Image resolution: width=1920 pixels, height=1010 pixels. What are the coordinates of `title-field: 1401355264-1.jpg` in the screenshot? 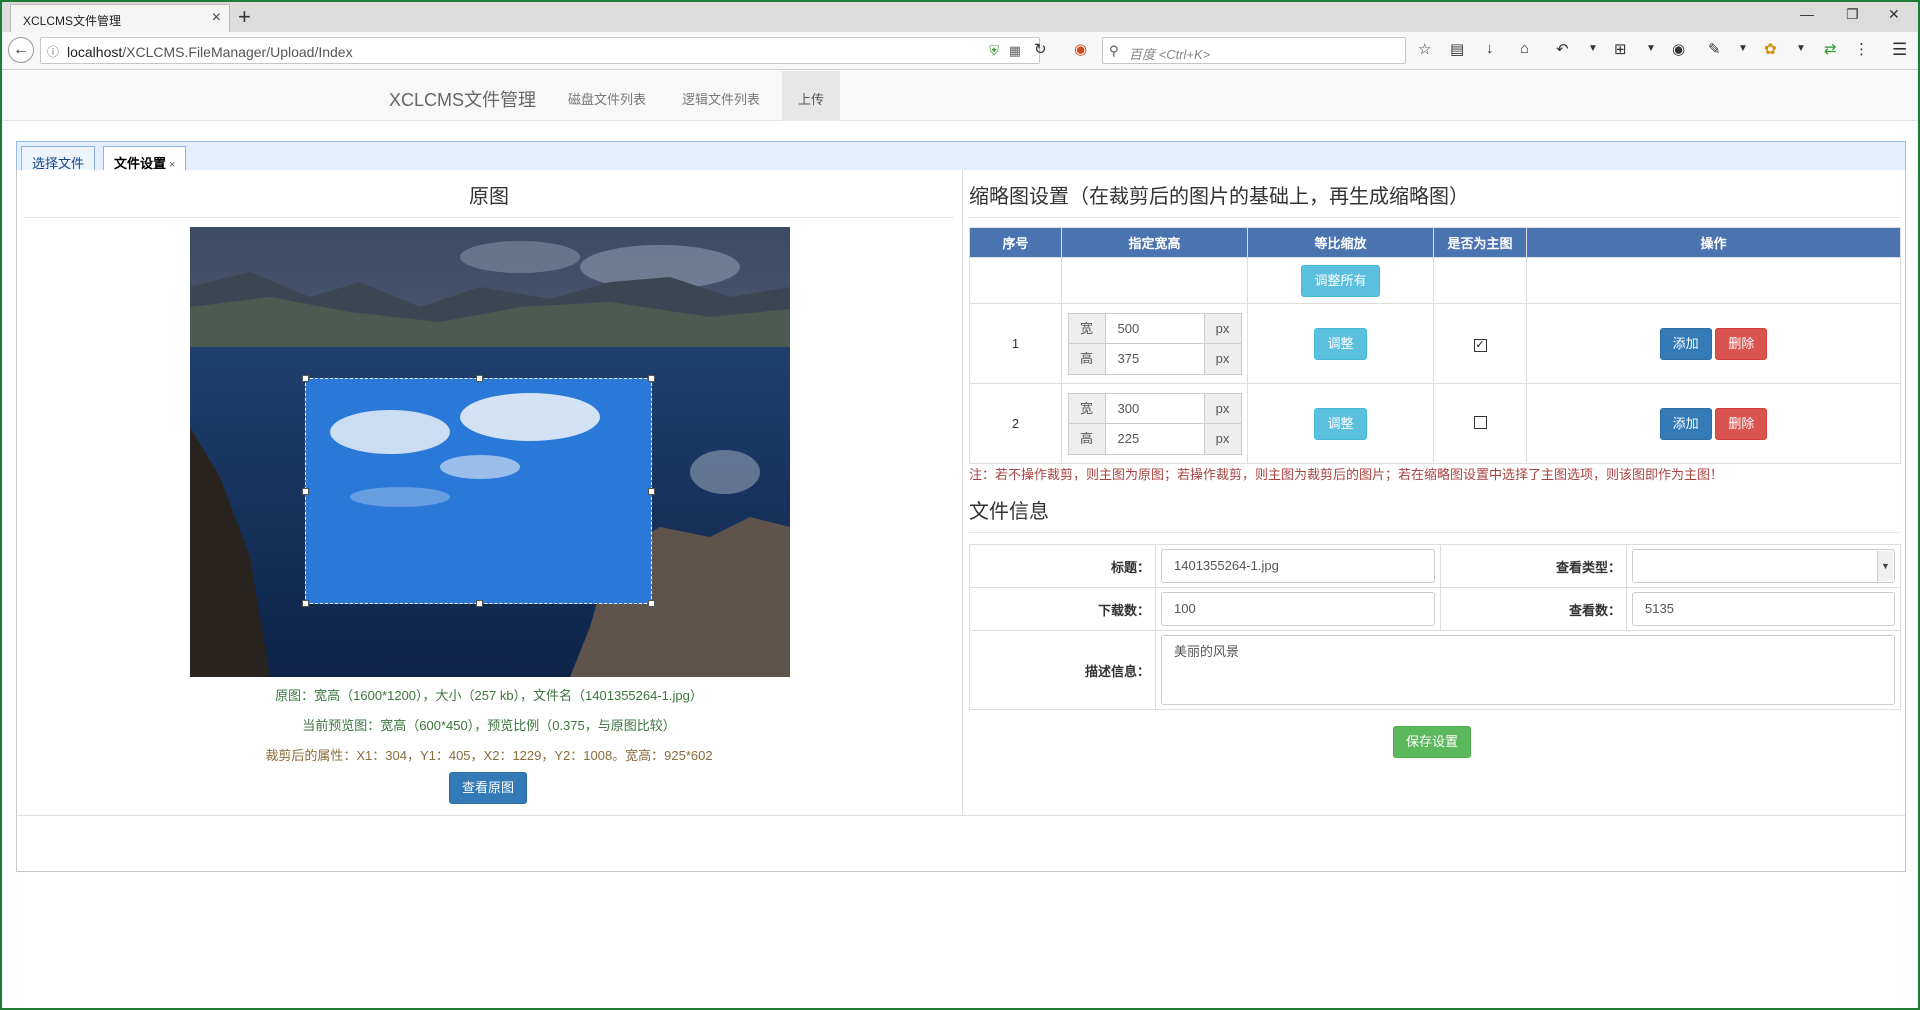 It's located at (1298, 566).